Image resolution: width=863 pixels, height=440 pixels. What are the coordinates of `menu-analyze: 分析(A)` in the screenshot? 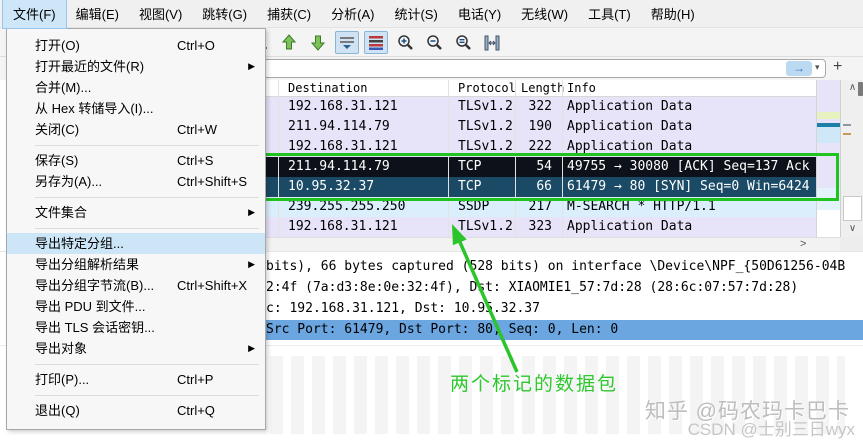 It's located at (352, 14).